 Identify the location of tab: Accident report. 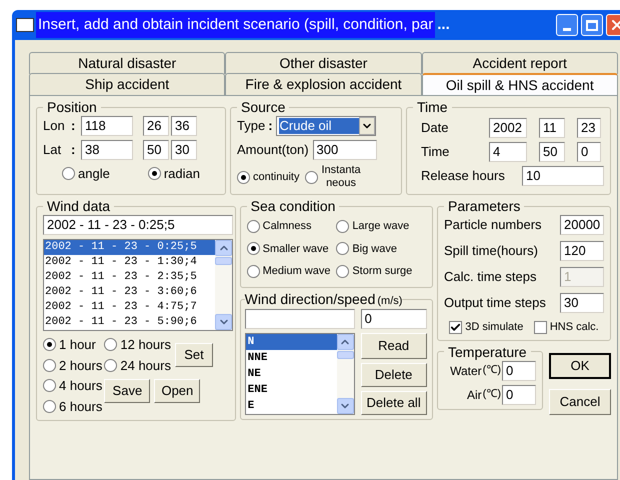
(520, 63).